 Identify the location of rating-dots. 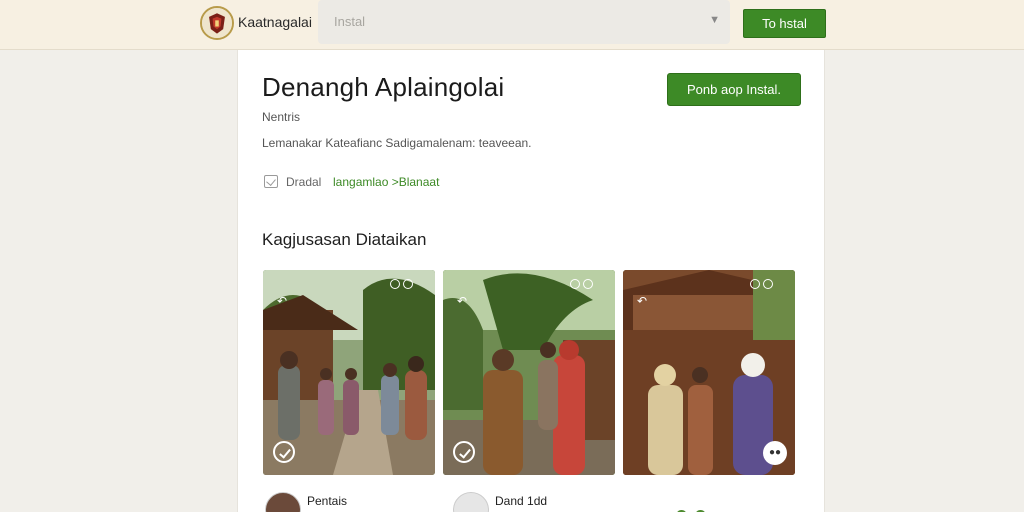
(695, 510).